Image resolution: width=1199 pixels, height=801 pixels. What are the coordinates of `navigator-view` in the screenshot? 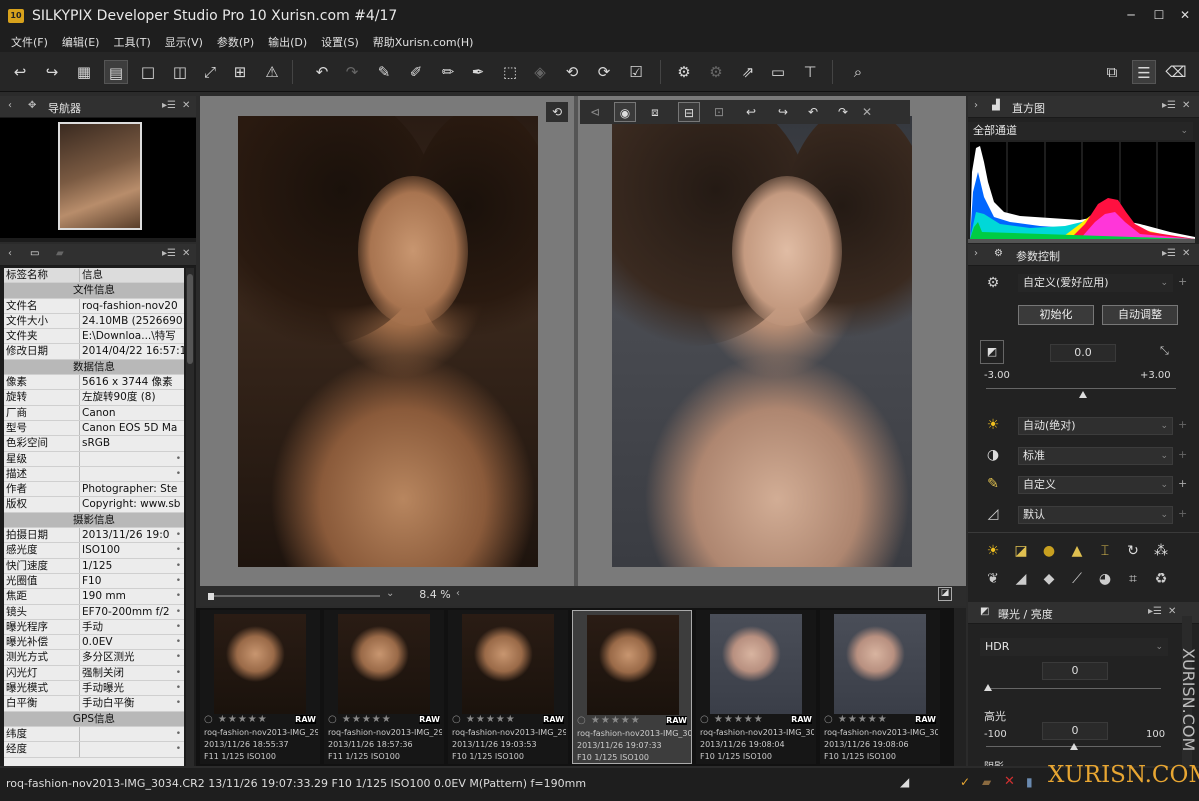 It's located at (98, 178).